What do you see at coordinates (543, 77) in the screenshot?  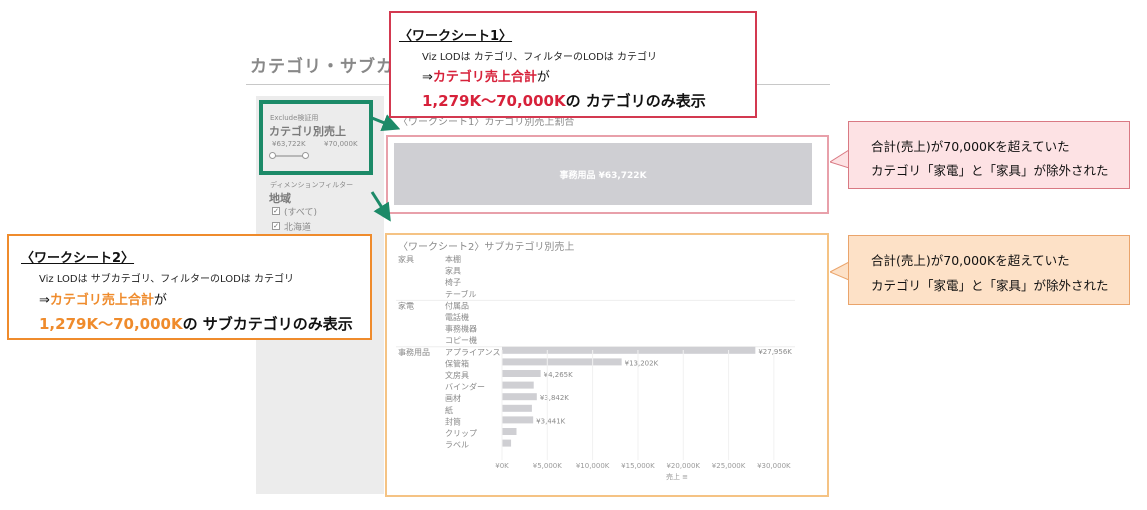 I see `callout1-suffix: が` at bounding box center [543, 77].